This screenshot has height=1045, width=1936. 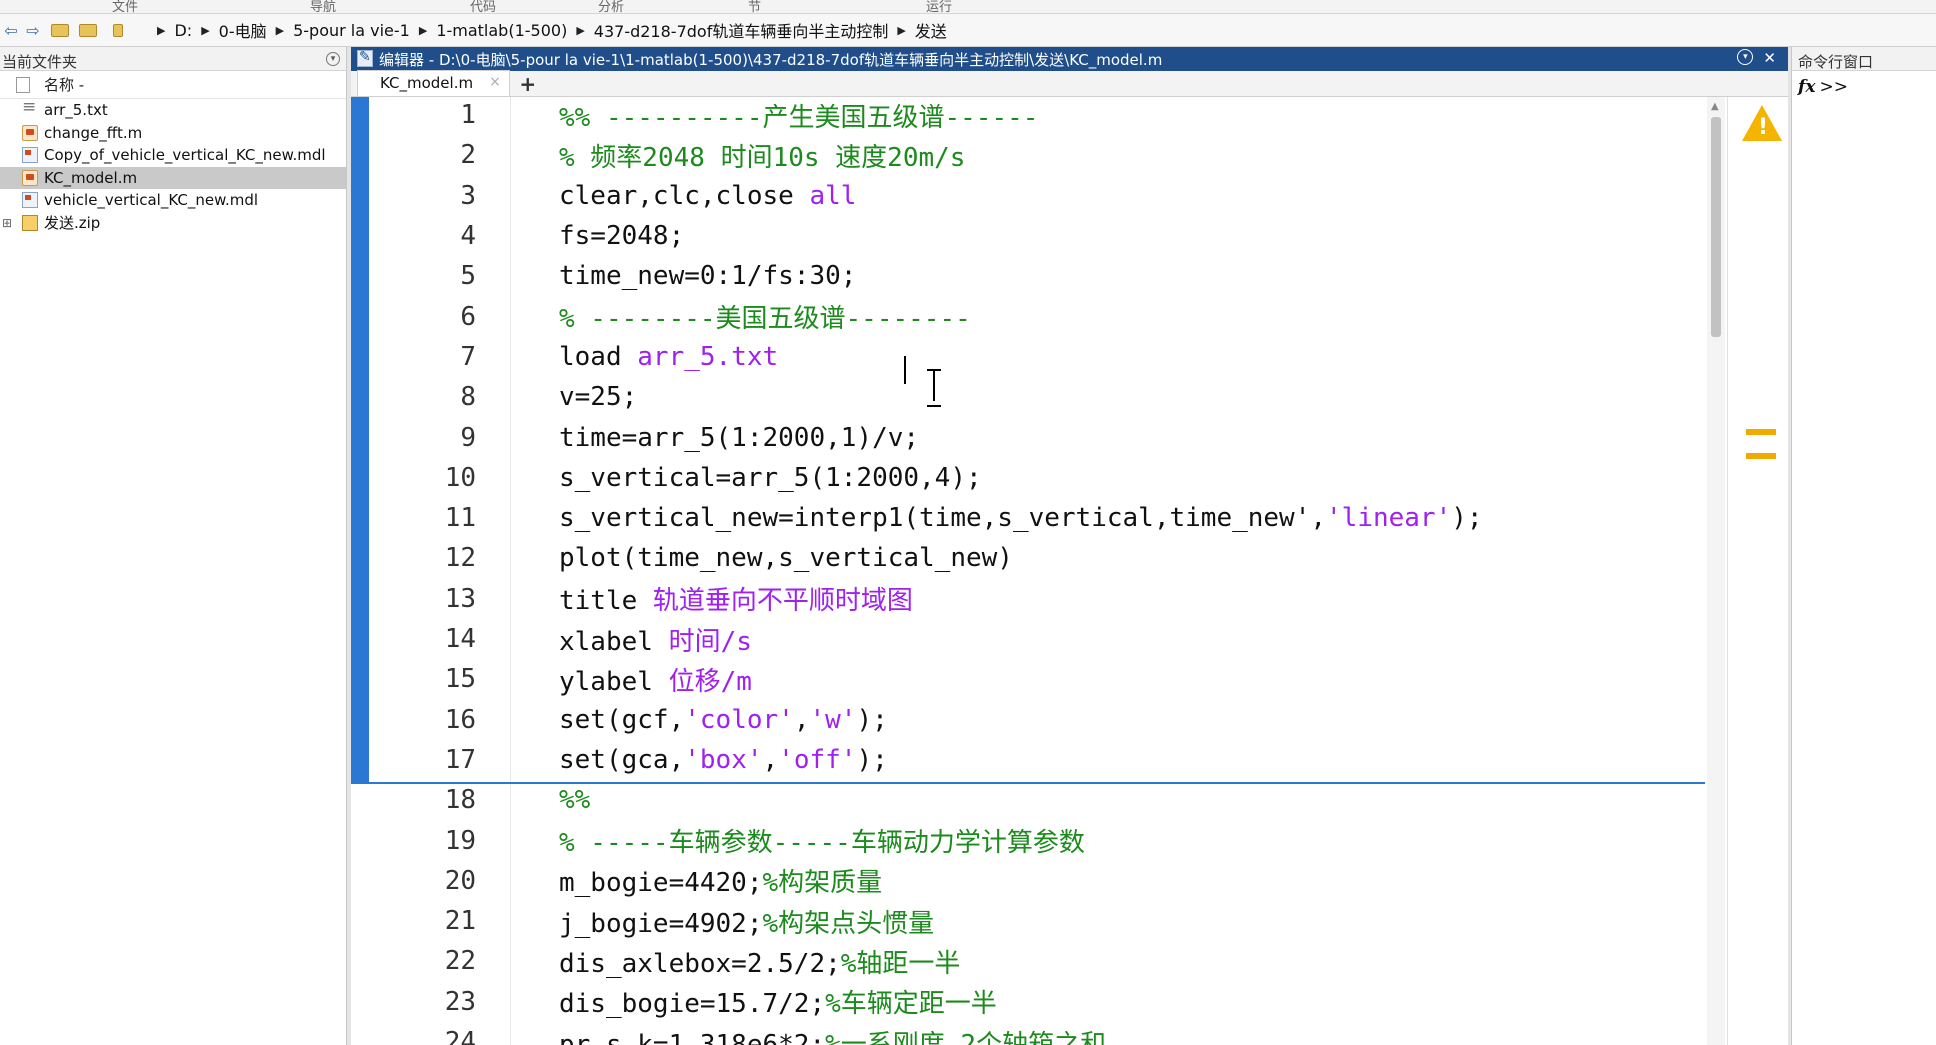 I want to click on code-token: fs=2048;, so click(x=622, y=236).